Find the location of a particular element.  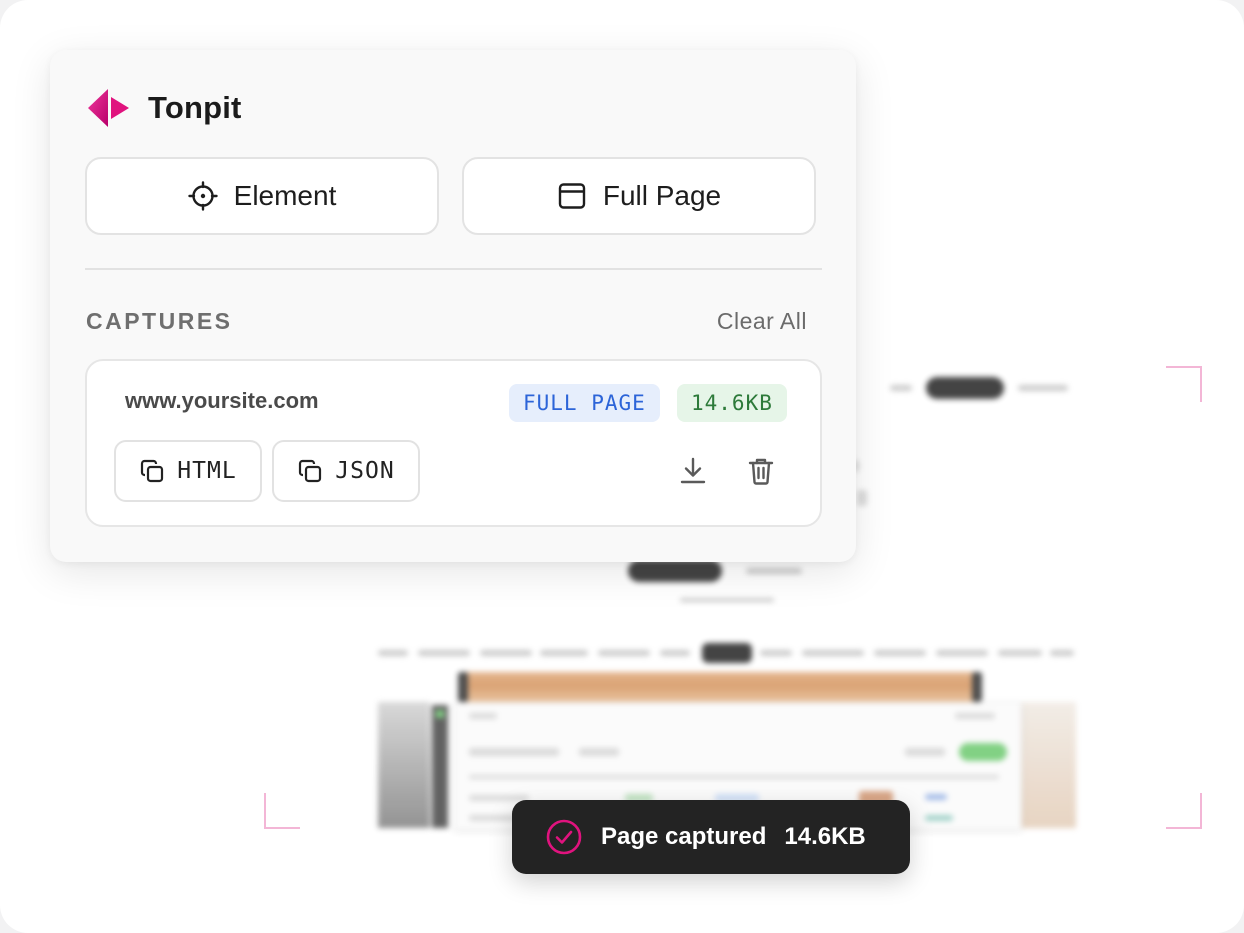

capture-type-badge: FULL PAGE is located at coordinates (584, 403).